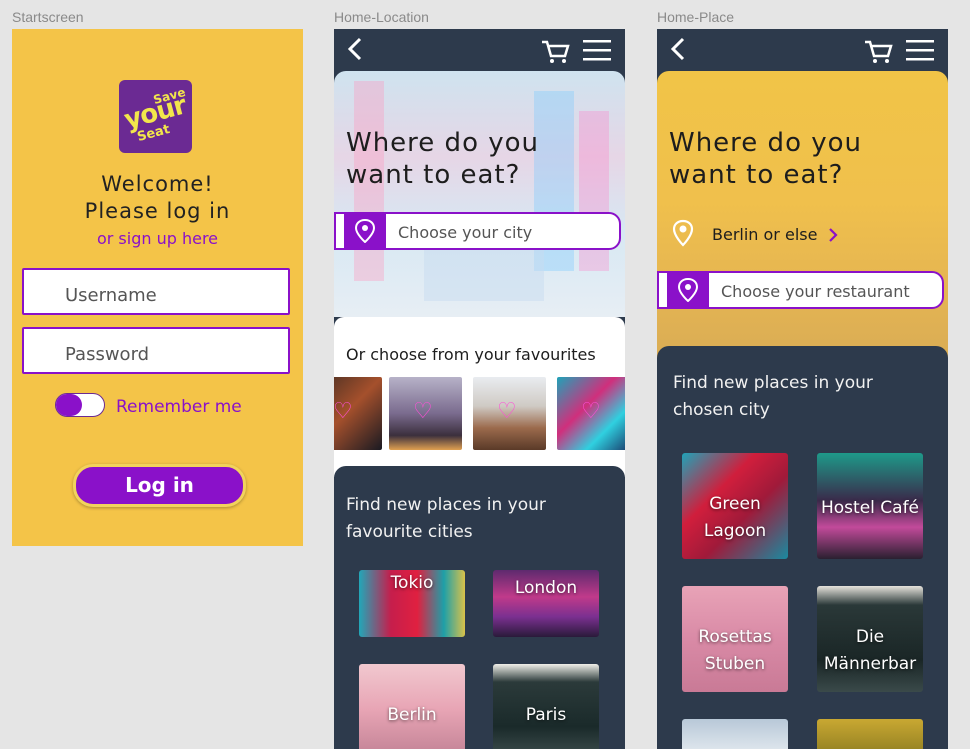 Image resolution: width=970 pixels, height=749 pixels. Describe the element at coordinates (157, 238) in the screenshot. I see `signup-link: or sign up here` at that location.